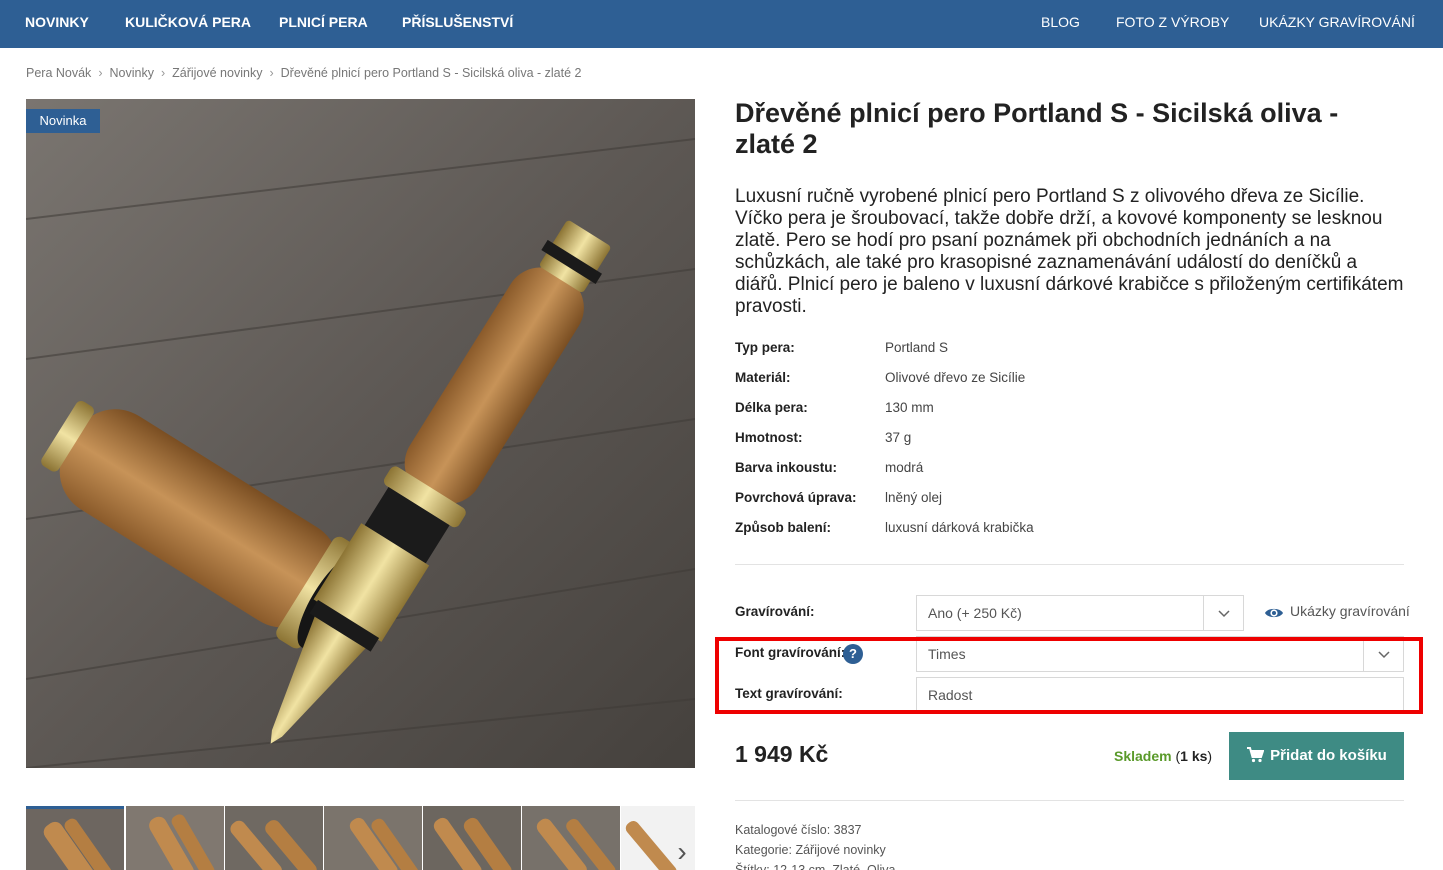 The height and width of the screenshot is (870, 1443). I want to click on spec-value: luxusní dárková krabička, so click(959, 527).